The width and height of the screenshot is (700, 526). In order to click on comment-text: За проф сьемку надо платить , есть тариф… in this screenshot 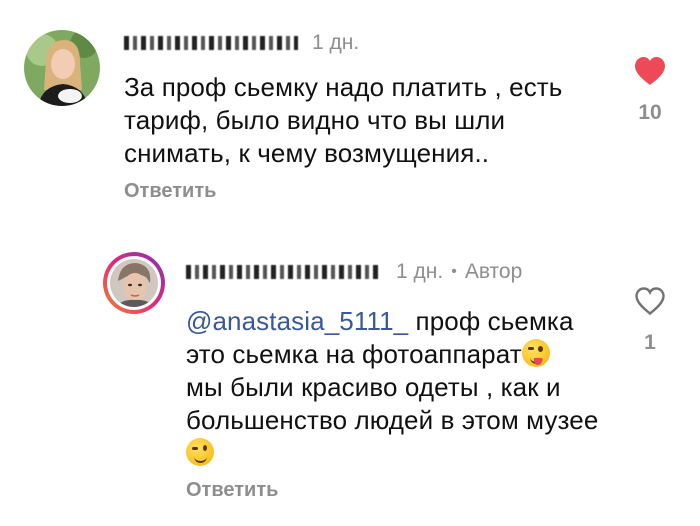, I will do `click(343, 120)`.